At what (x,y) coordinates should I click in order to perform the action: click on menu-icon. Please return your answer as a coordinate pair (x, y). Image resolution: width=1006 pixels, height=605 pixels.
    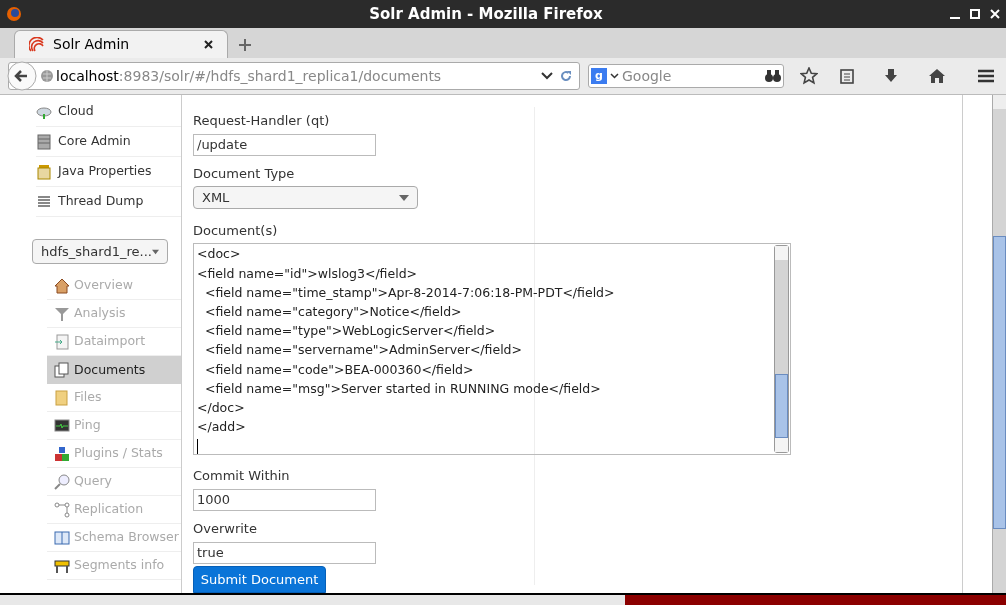
    Looking at the image, I should click on (986, 76).